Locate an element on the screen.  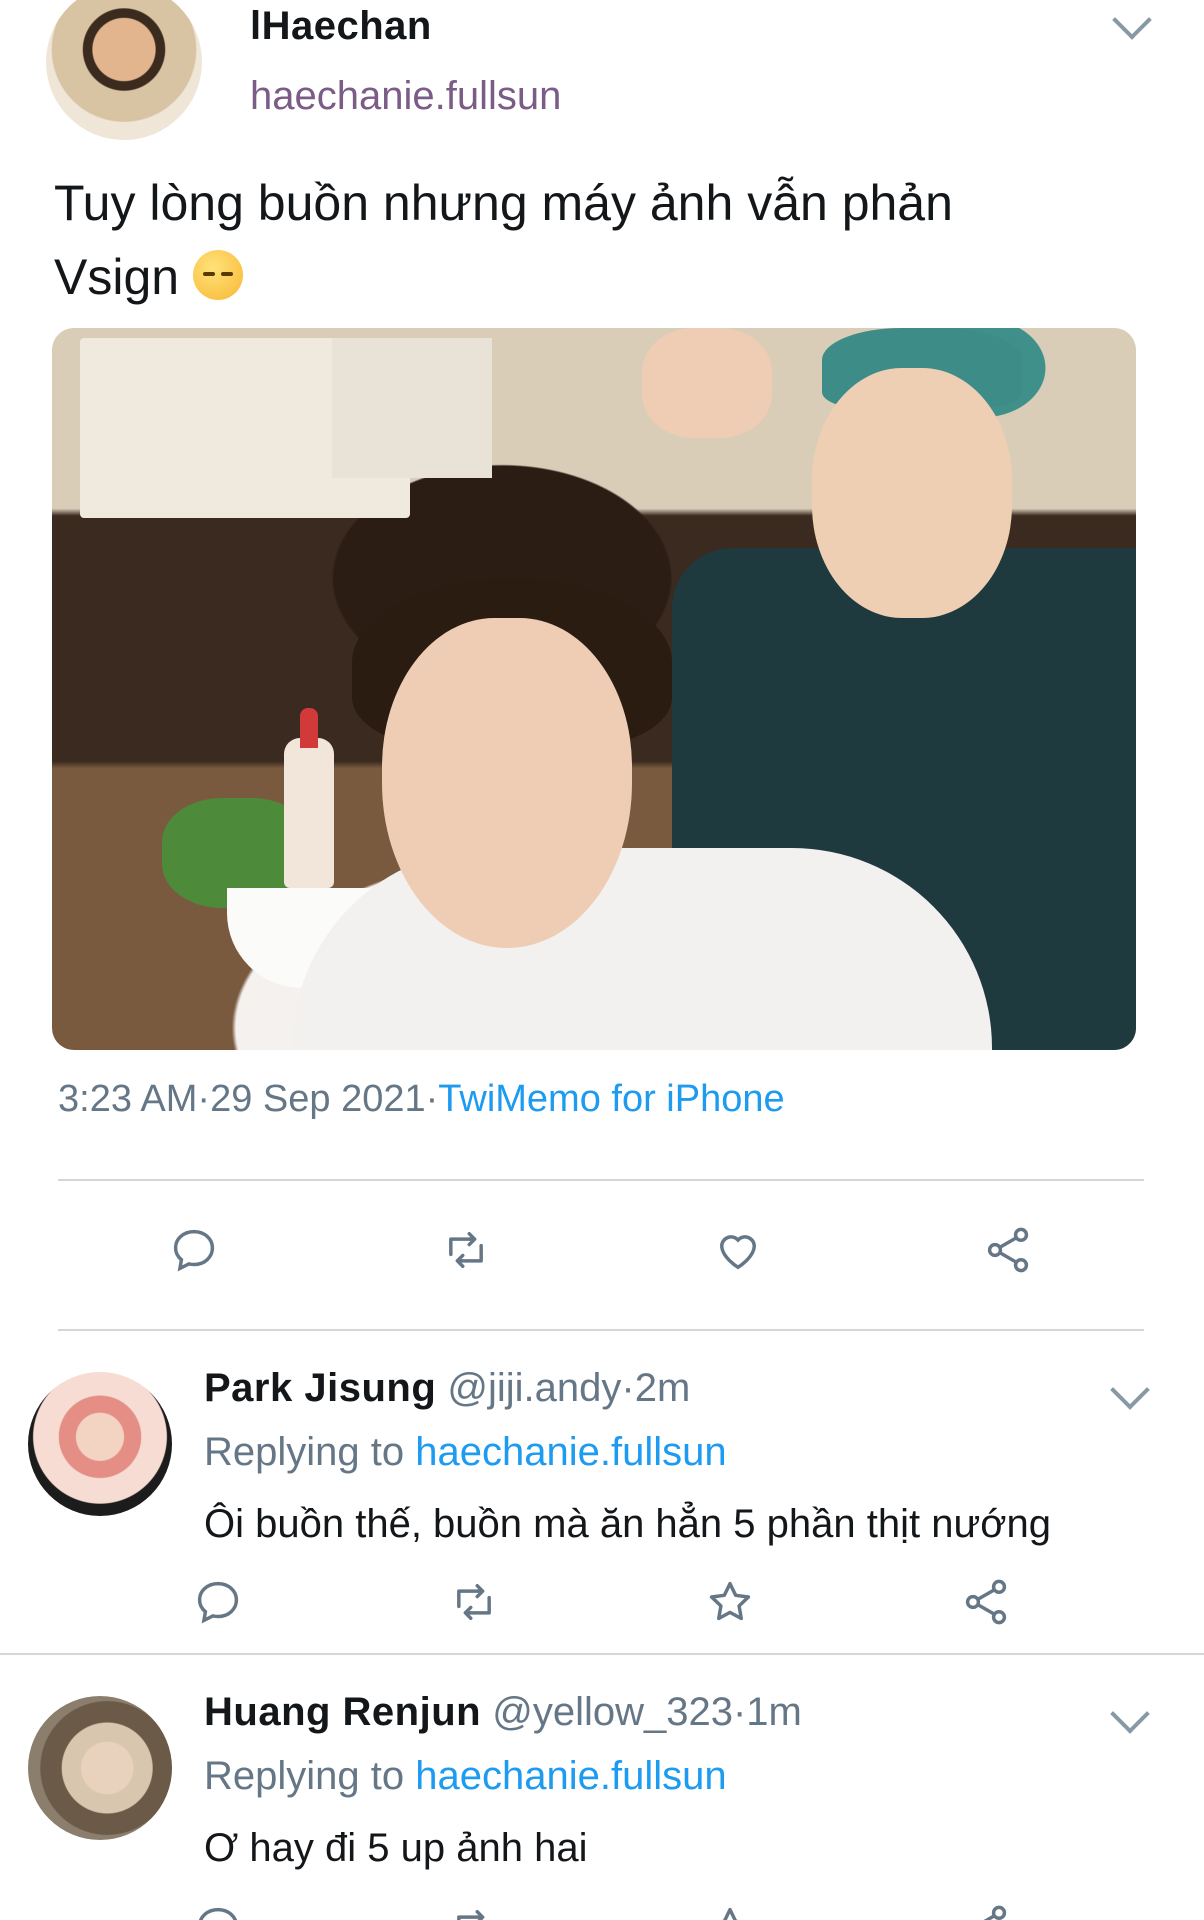
reply-handle: @jiji.andy is located at coordinates (534, 1388).